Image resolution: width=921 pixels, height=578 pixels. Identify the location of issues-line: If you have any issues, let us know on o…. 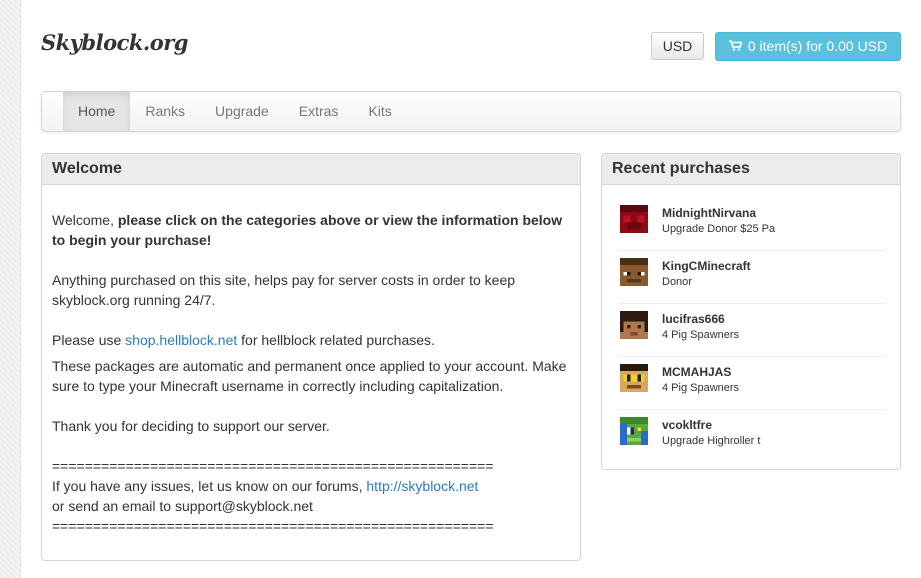
(311, 486).